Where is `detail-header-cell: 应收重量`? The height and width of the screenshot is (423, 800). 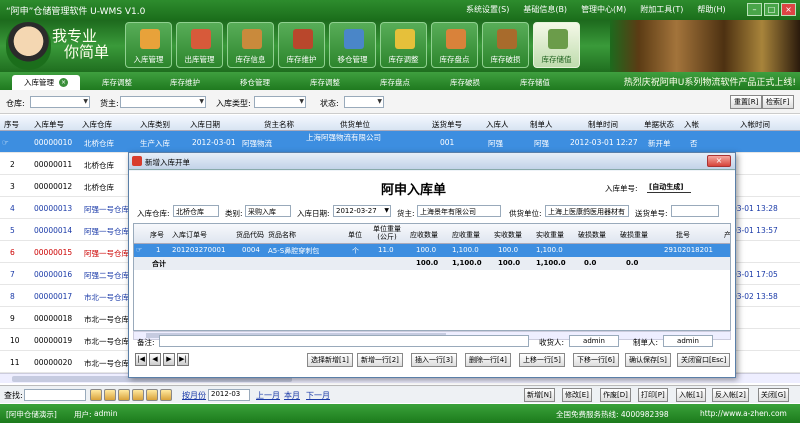 detail-header-cell: 应收重量 is located at coordinates (466, 235).